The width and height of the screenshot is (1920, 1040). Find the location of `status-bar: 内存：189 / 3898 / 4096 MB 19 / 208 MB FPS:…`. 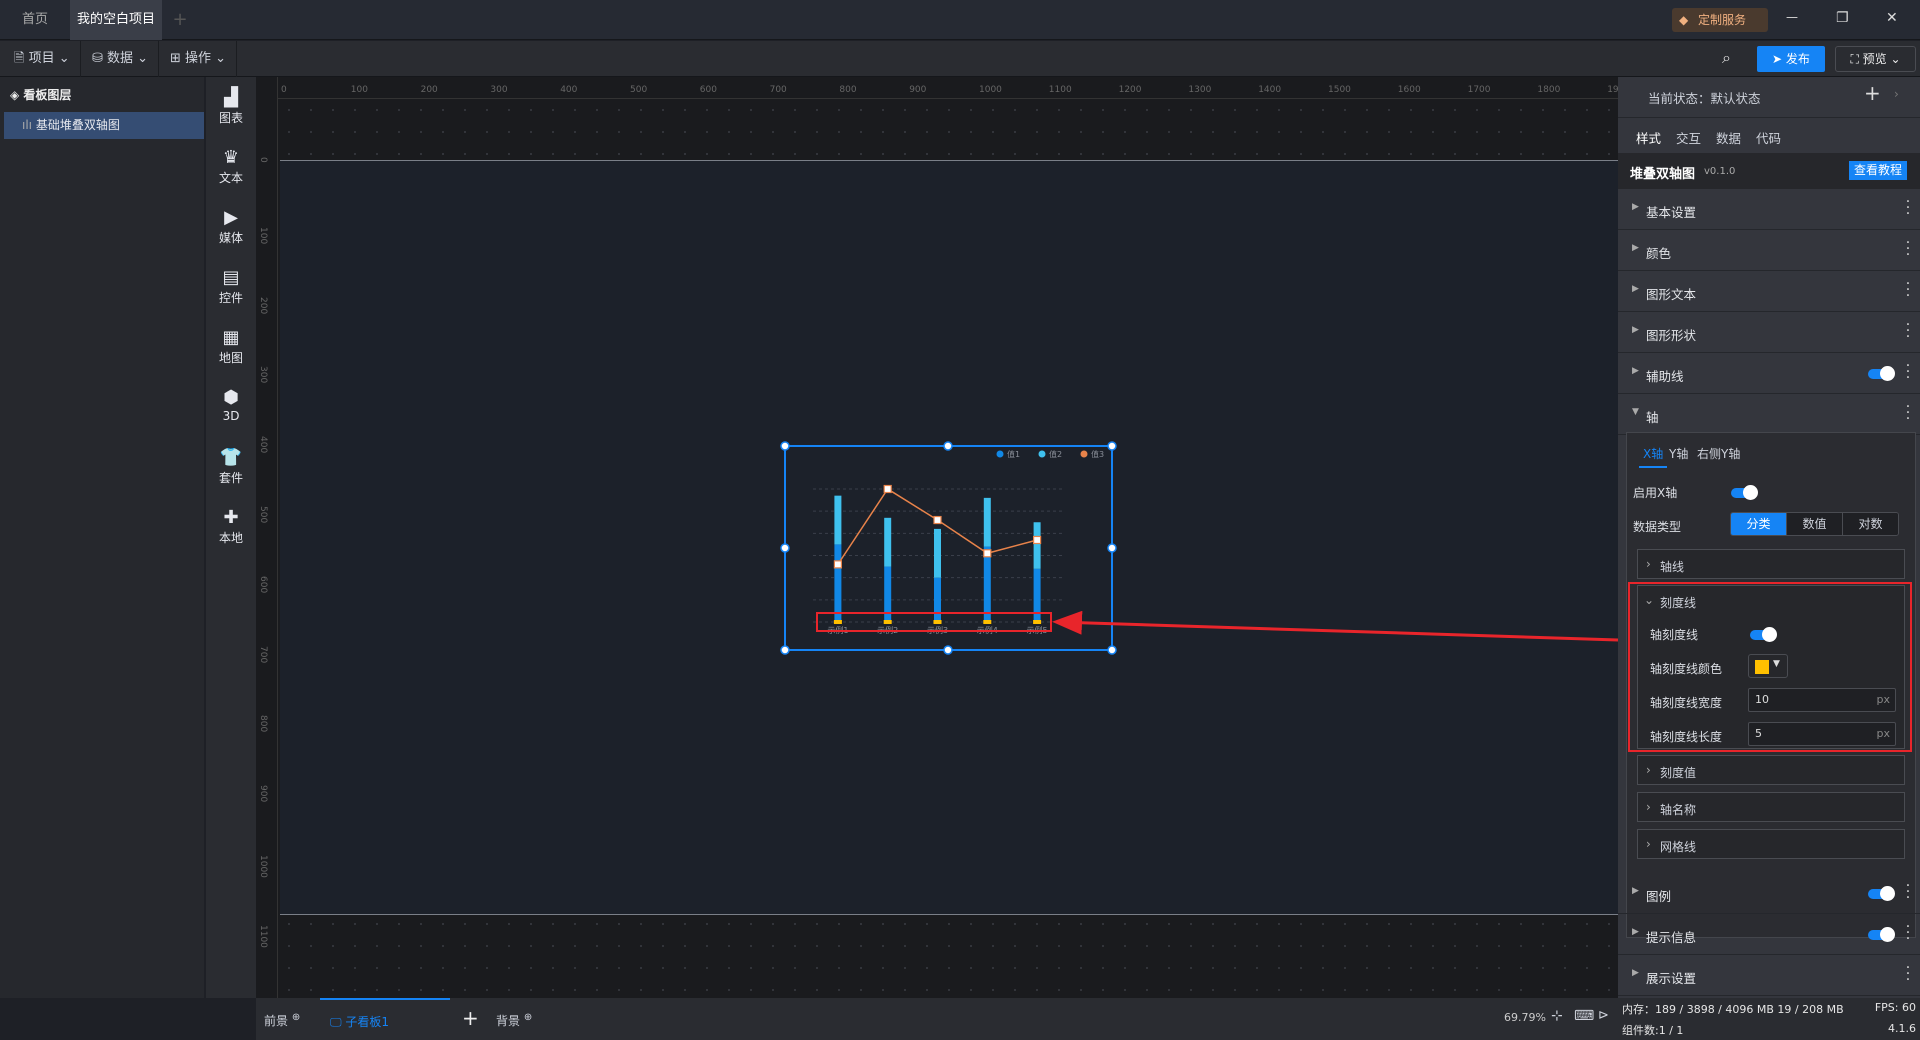

status-bar: 内存：189 / 3898 / 4096 MB 19 / 208 MB FPS:… is located at coordinates (1769, 1019).